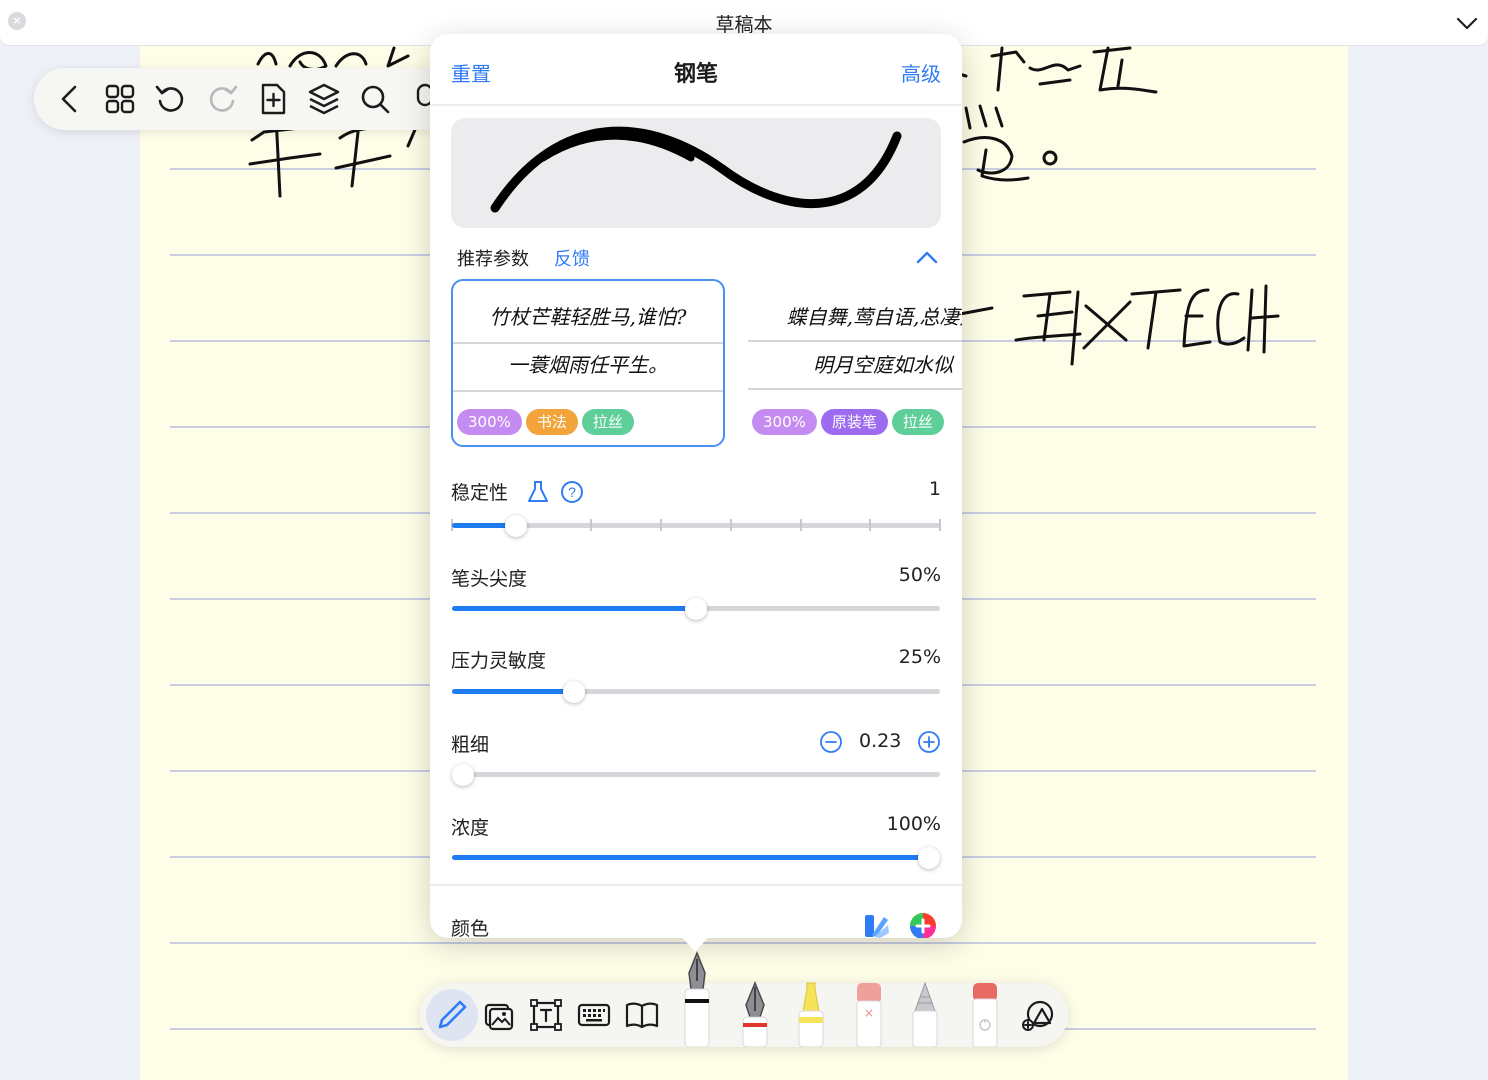 This screenshot has height=1080, width=1488. What do you see at coordinates (324, 99) in the screenshot?
I see `layers-icon` at bounding box center [324, 99].